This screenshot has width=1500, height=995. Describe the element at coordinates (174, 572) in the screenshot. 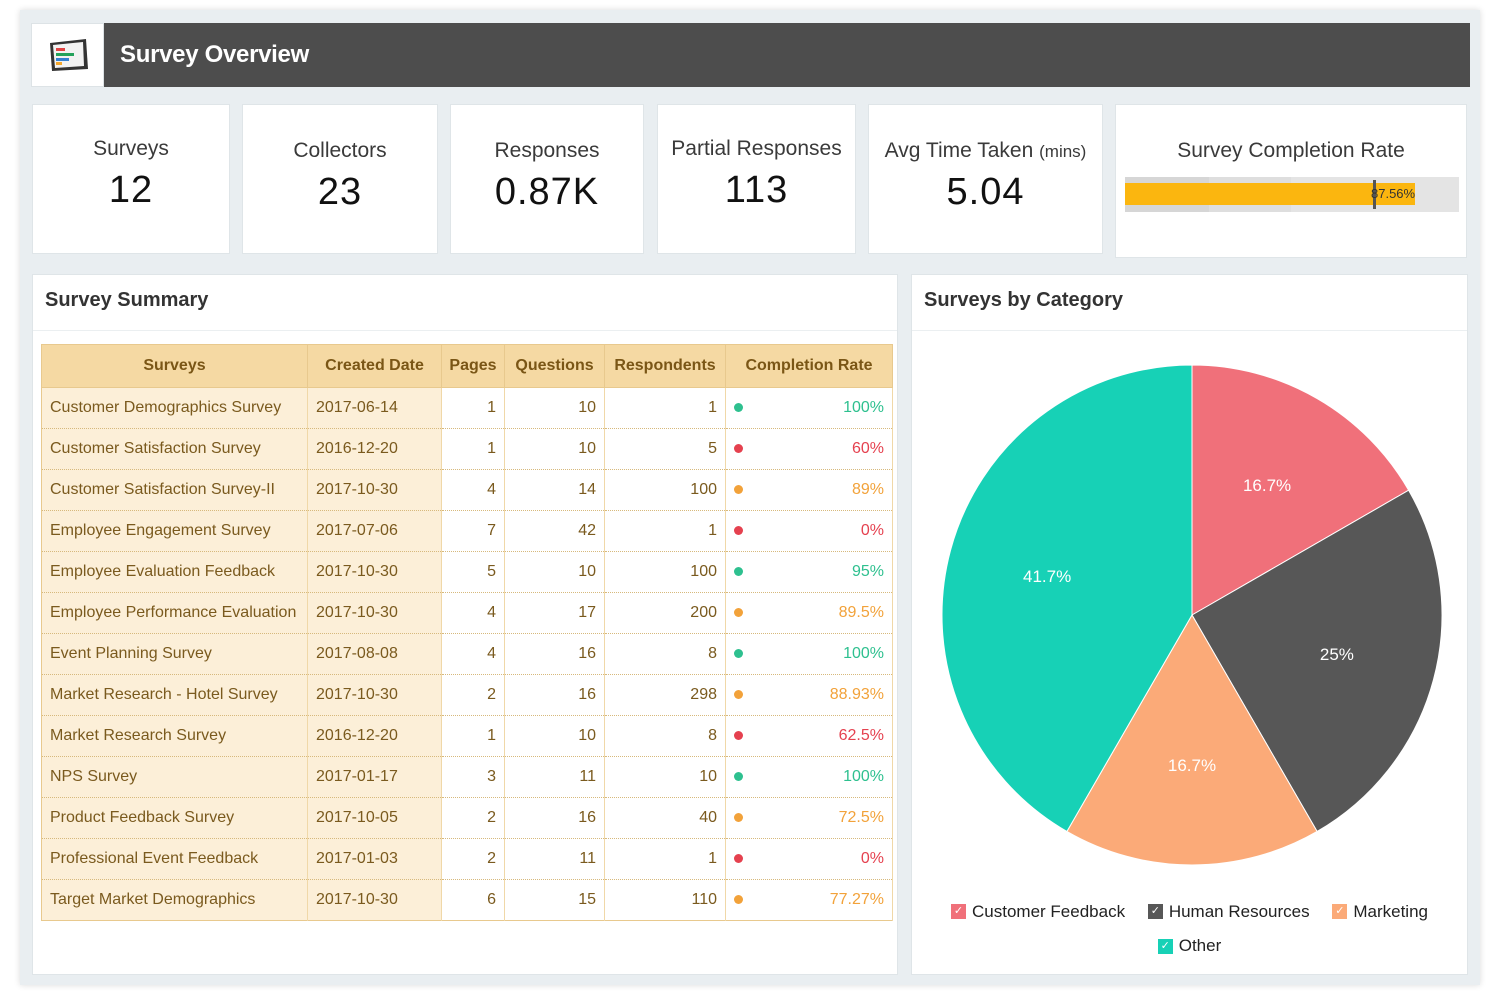

I see `cell-survey-name: Employee Evaluation Feedback` at that location.